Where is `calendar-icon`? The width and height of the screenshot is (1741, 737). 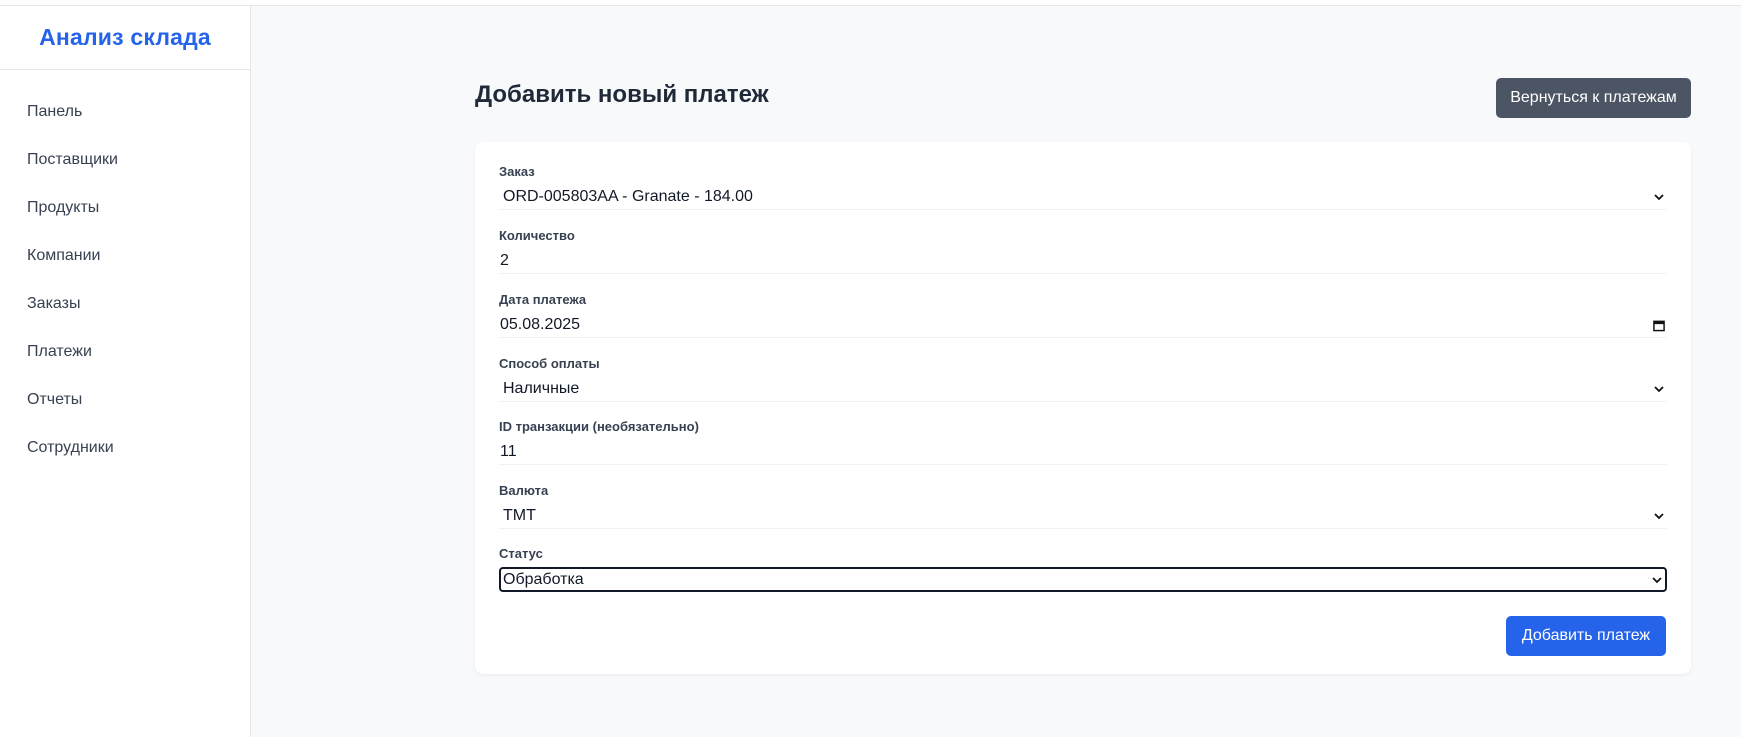 calendar-icon is located at coordinates (1659, 325).